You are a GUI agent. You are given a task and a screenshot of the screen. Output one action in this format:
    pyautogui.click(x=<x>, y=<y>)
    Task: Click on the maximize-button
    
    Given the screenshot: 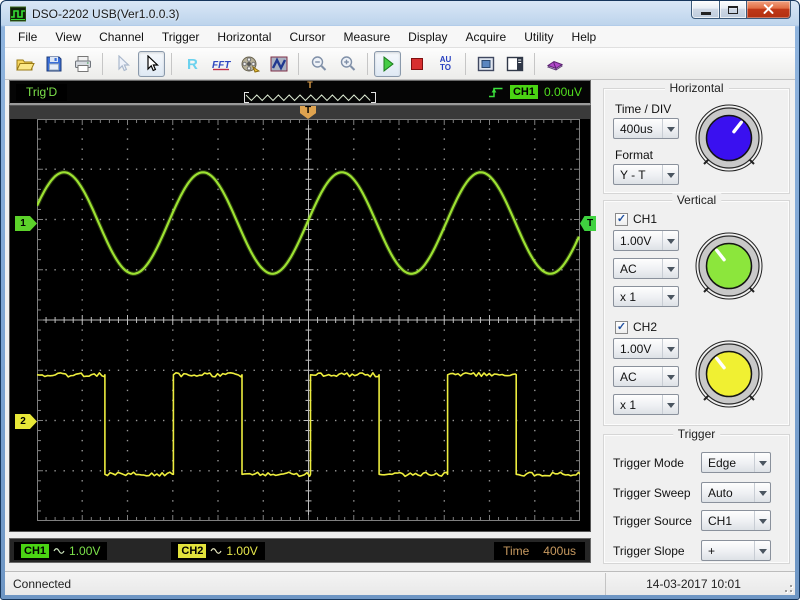 What is the action you would take?
    pyautogui.click(x=733, y=10)
    